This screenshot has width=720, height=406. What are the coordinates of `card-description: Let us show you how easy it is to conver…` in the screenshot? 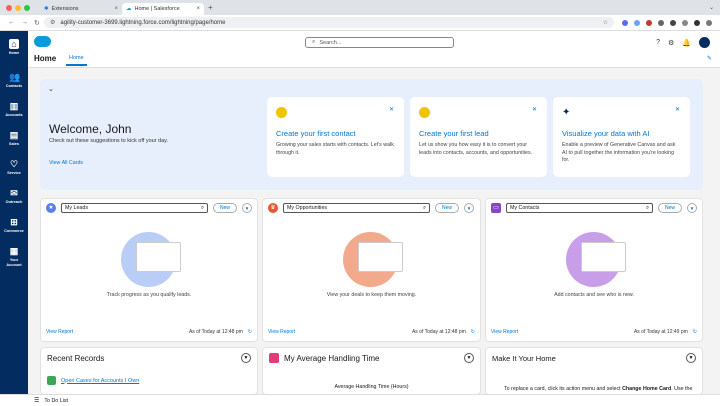 It's located at (476, 149).